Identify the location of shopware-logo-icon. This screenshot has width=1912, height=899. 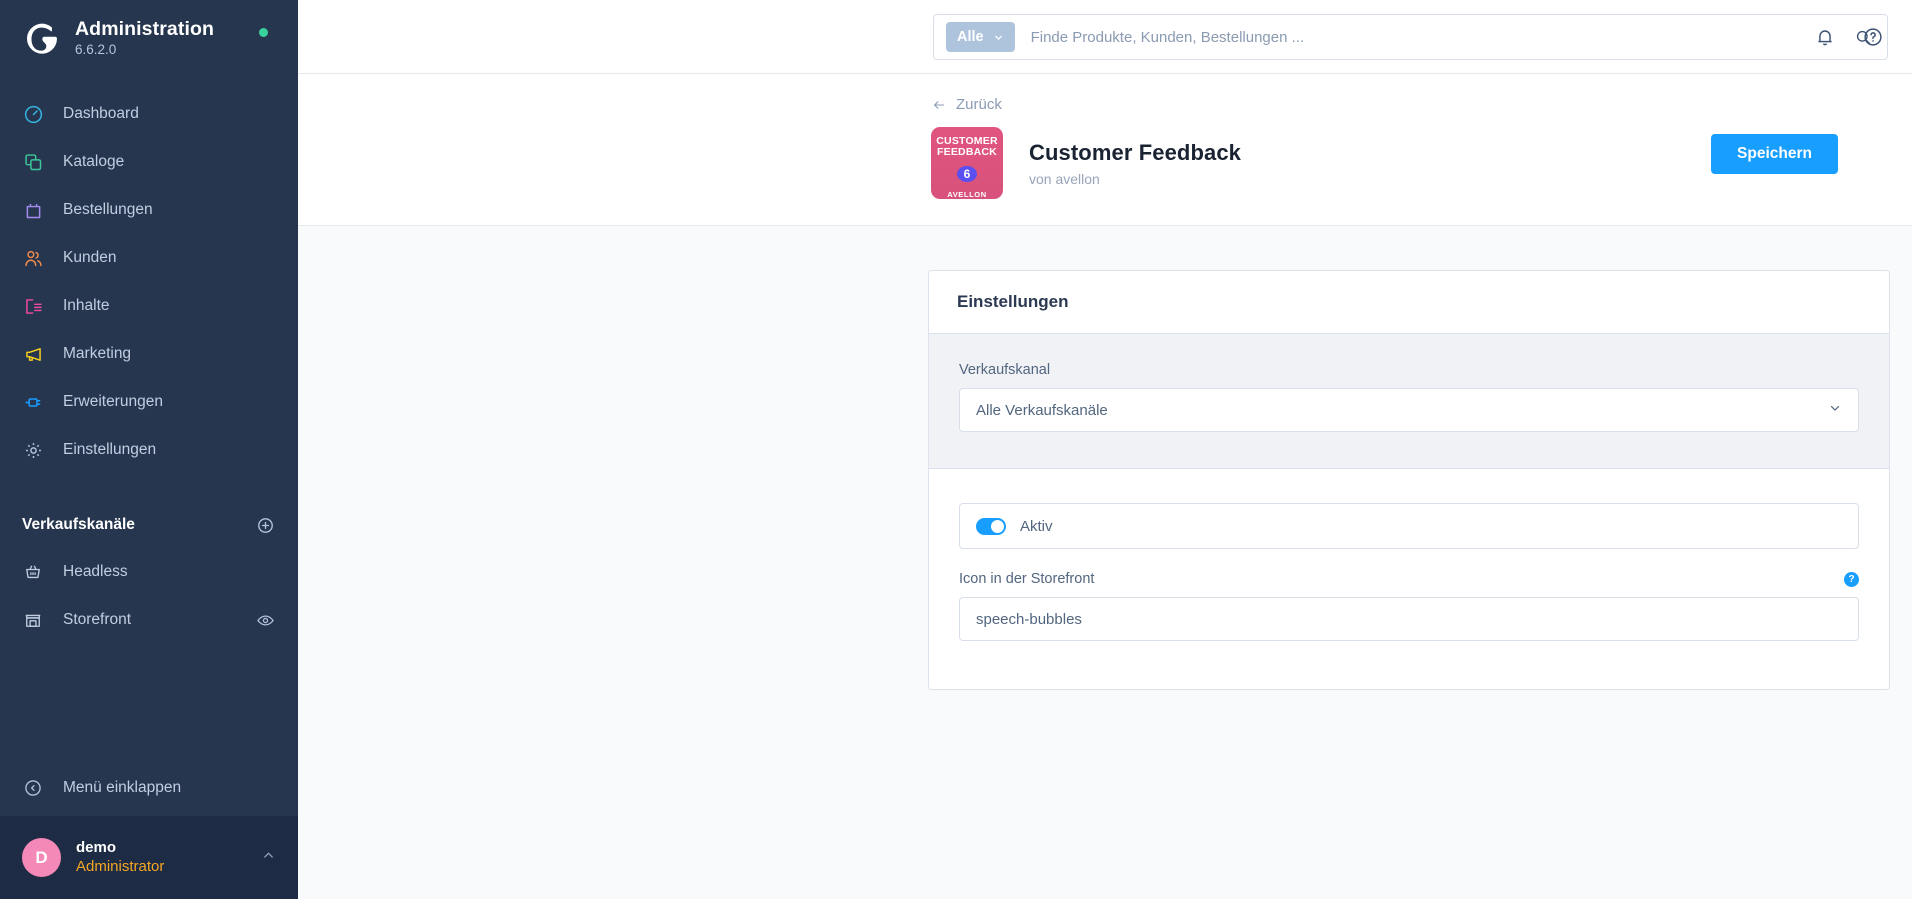
(42, 38).